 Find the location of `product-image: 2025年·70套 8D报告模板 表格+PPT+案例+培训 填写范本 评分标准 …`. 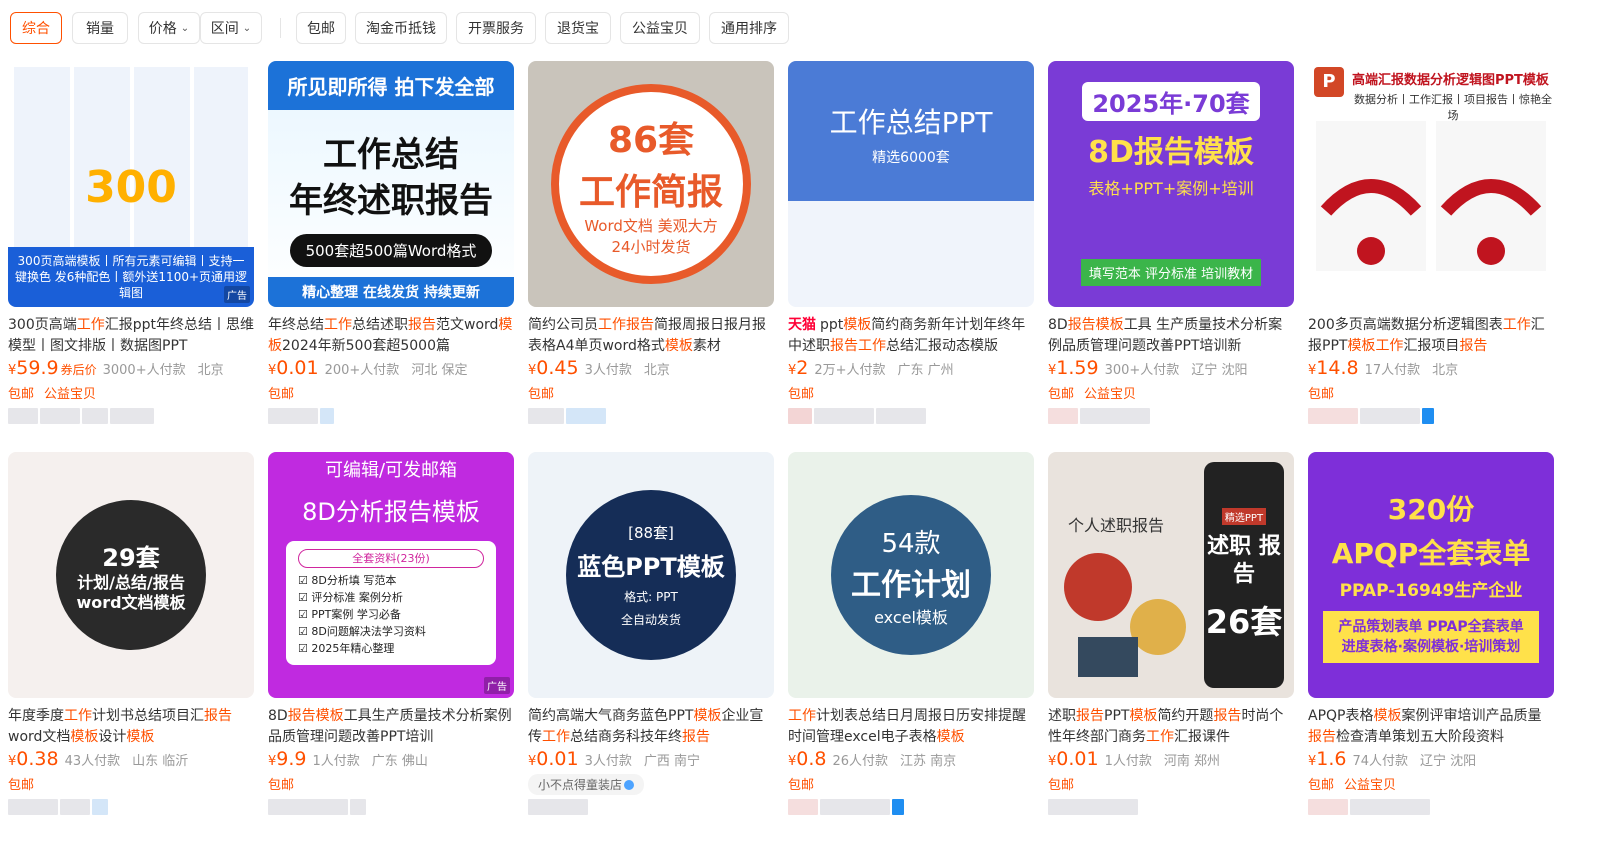

product-image: 2025年·70套 8D报告模板 表格+PPT+案例+培训 填写范本 评分标准 … is located at coordinates (1171, 184).